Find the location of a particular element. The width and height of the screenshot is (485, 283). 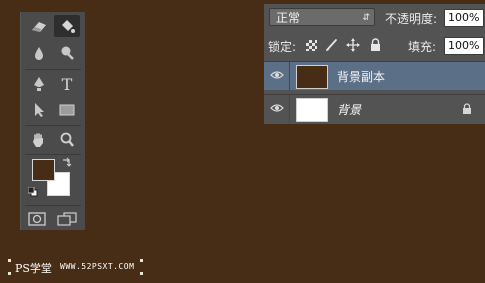

screen-mode-button is located at coordinates (67, 219).